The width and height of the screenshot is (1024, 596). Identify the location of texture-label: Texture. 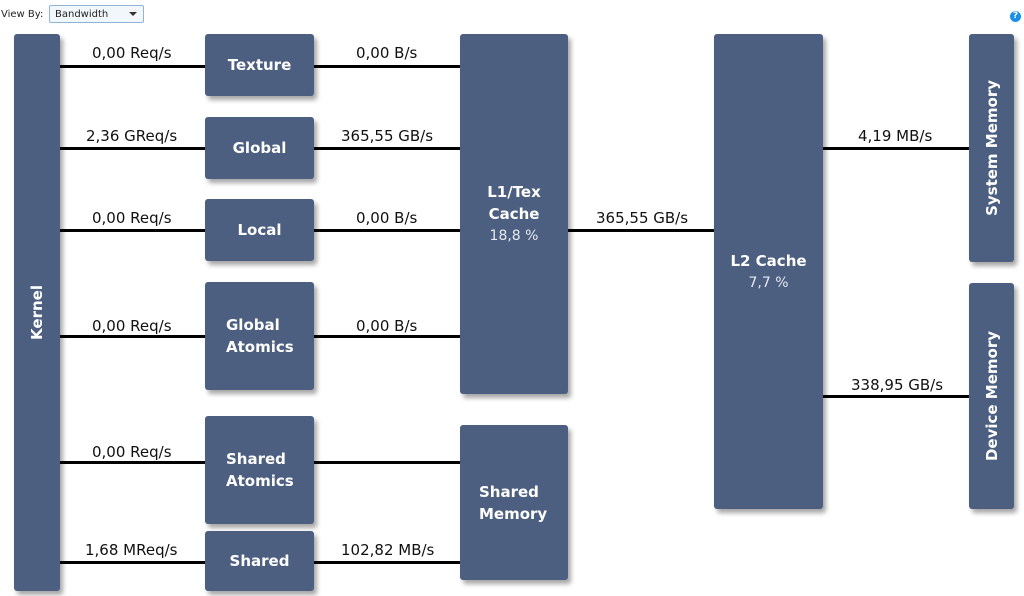
(259, 65).